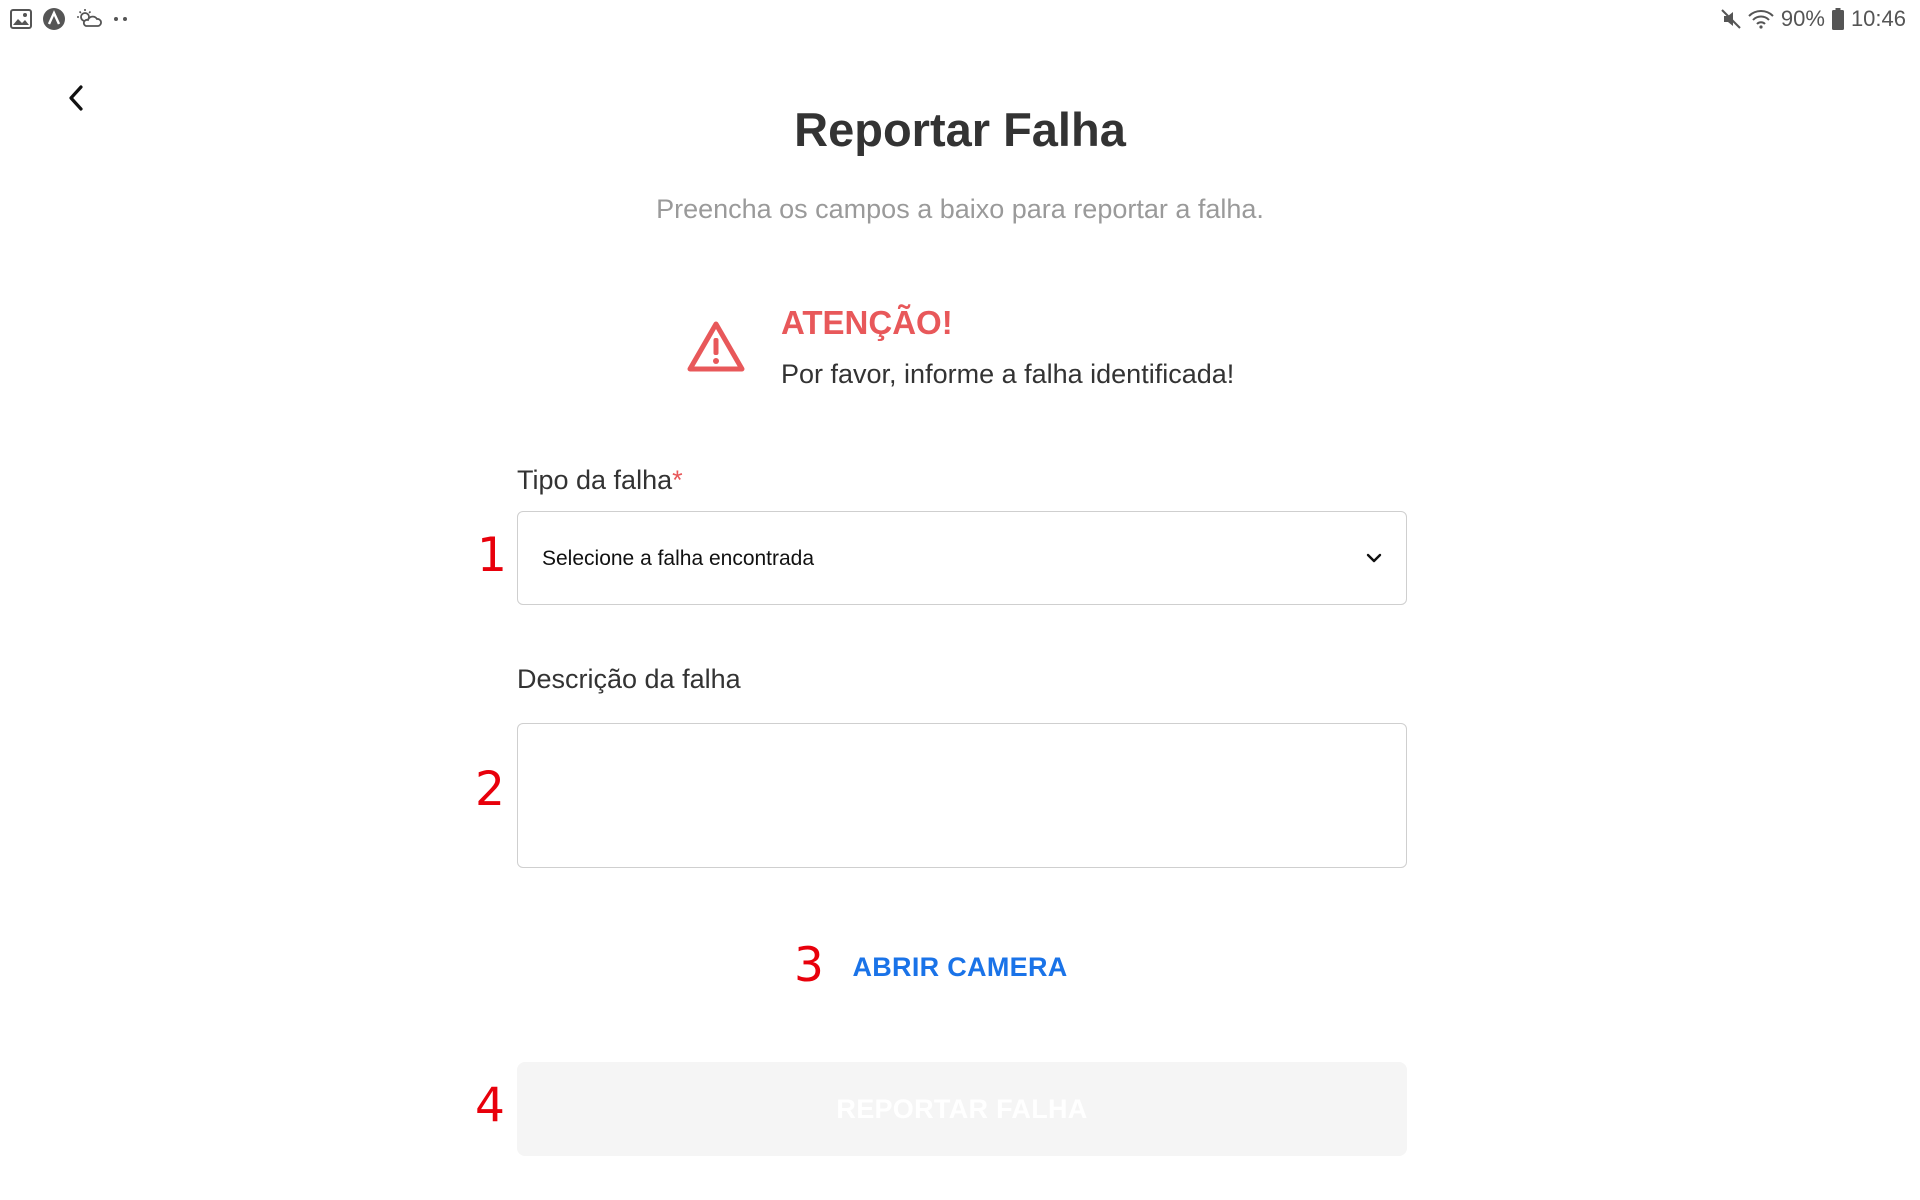 This screenshot has width=1920, height=1200. I want to click on required-mark: *, so click(677, 480).